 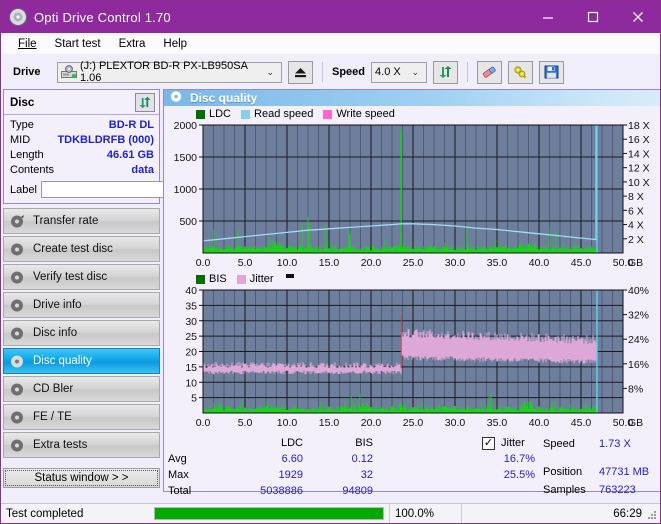 What do you see at coordinates (81, 221) in the screenshot?
I see `sidebar-item-transfer-rate: Transfer rate` at bounding box center [81, 221].